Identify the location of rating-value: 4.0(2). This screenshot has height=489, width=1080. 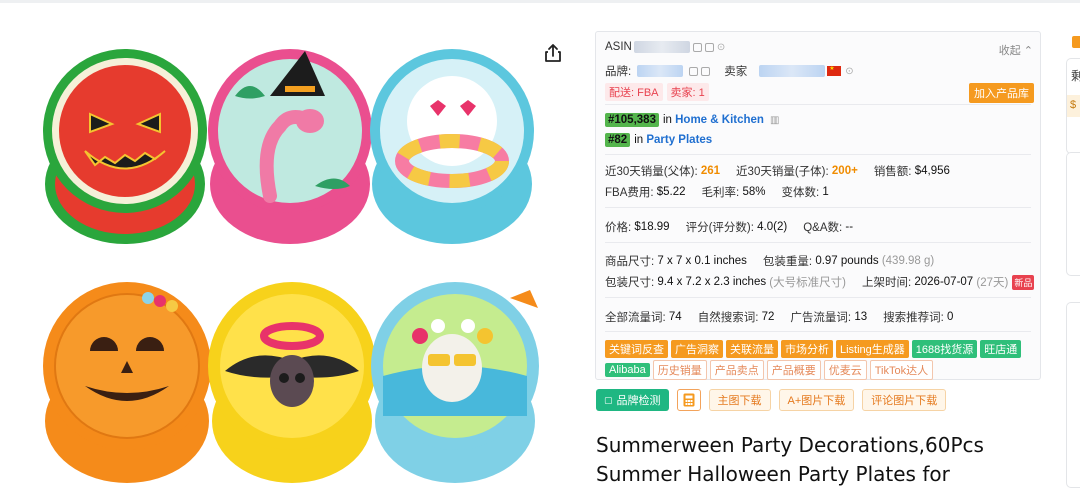
(772, 227).